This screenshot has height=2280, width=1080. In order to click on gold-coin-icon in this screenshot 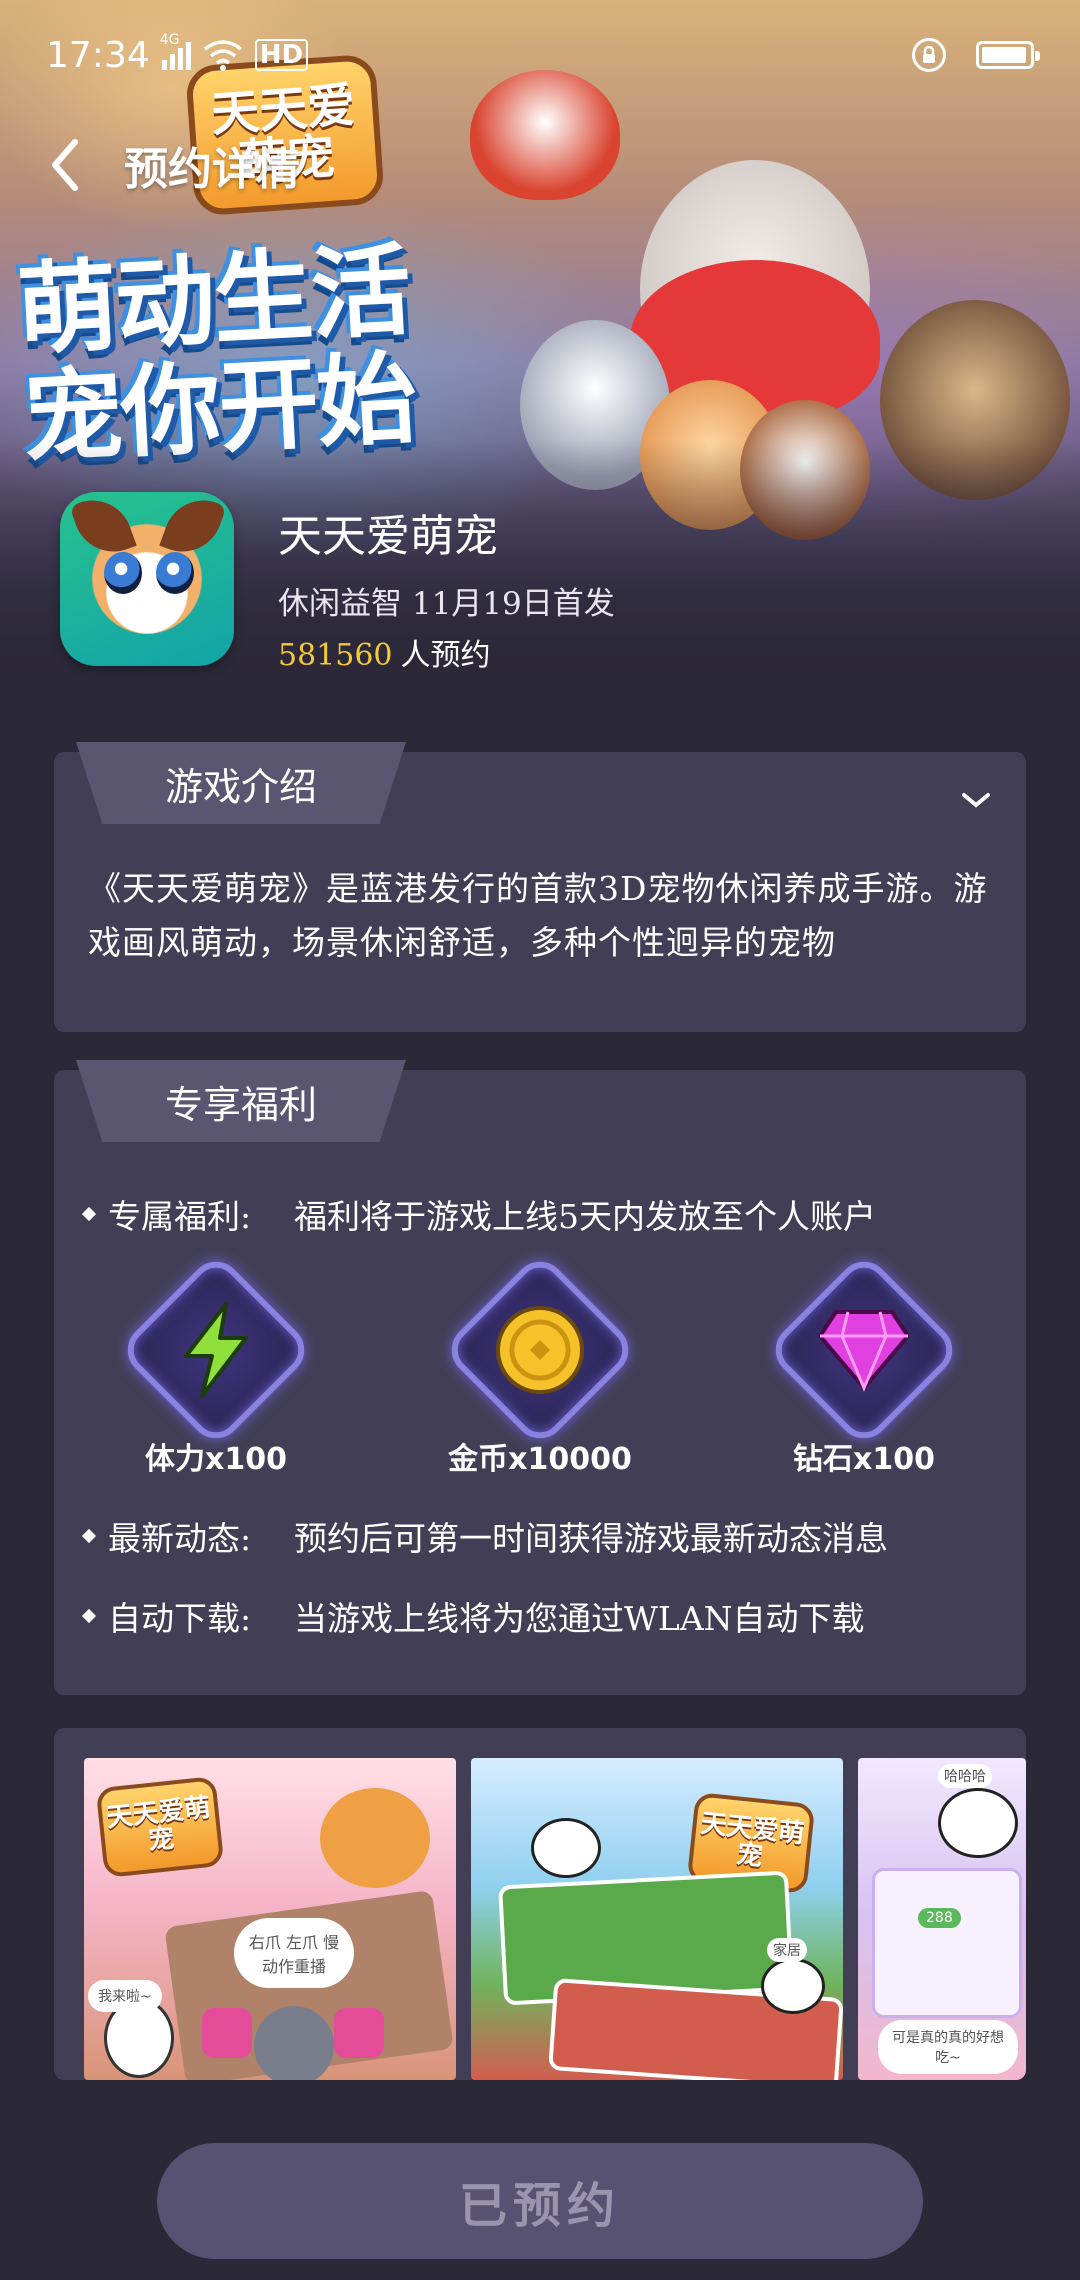, I will do `click(540, 1350)`.